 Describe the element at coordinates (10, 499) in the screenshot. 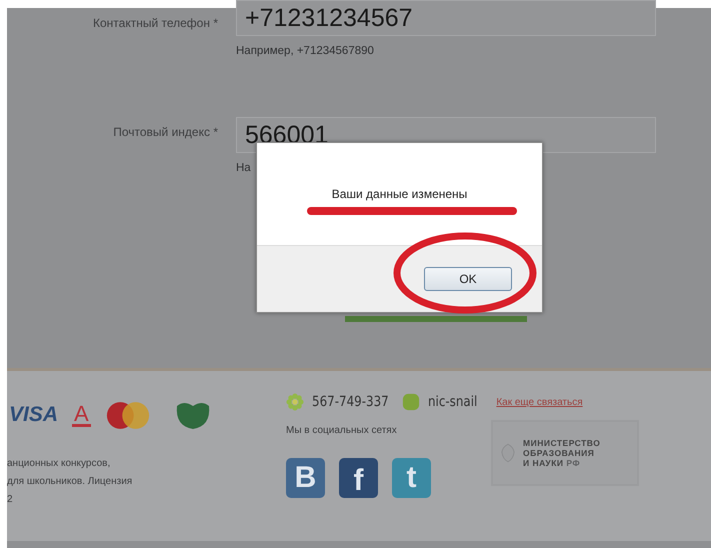

I see `footer-text: 2` at that location.